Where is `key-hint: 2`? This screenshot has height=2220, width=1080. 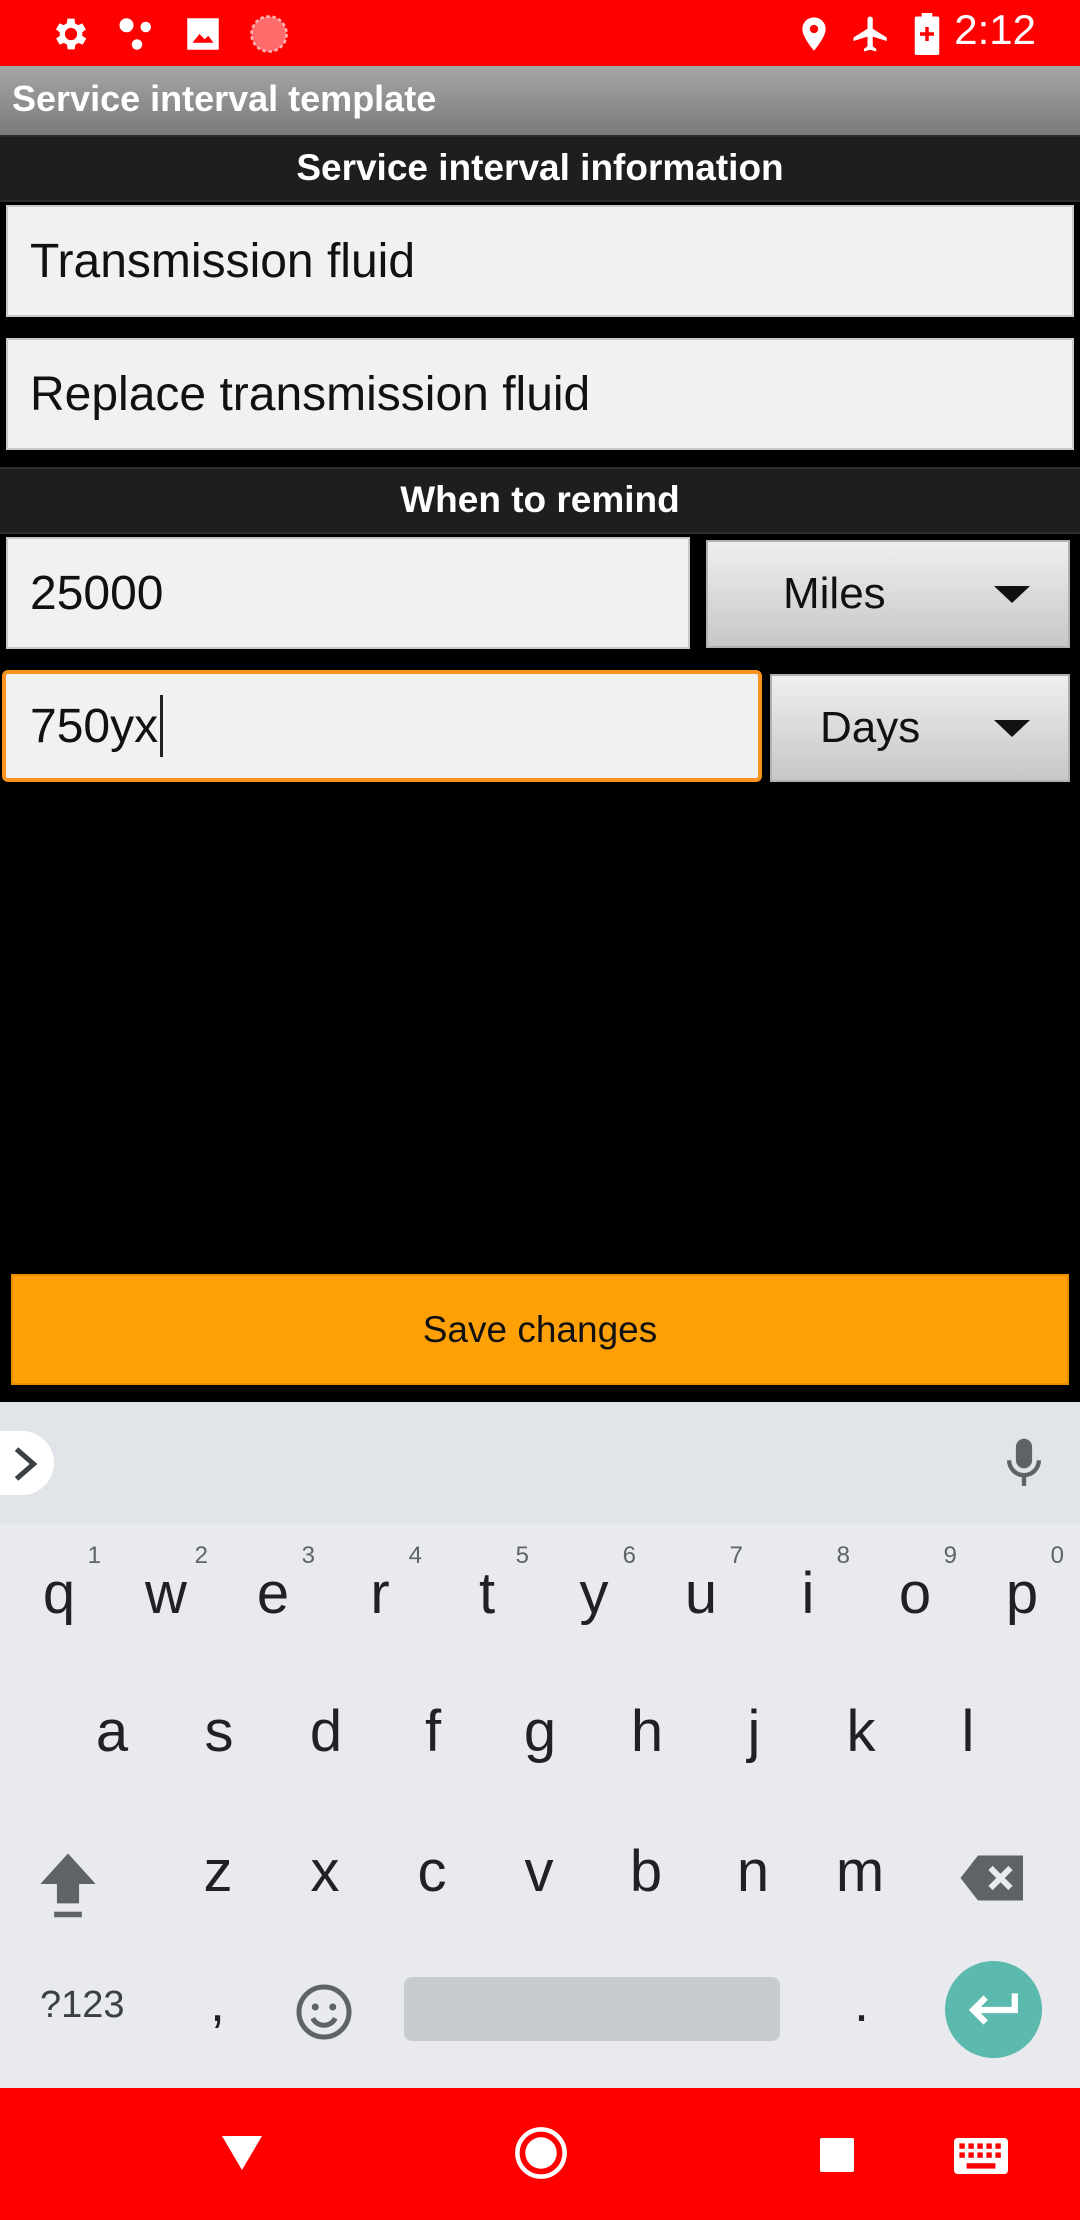 key-hint: 2 is located at coordinates (201, 1555).